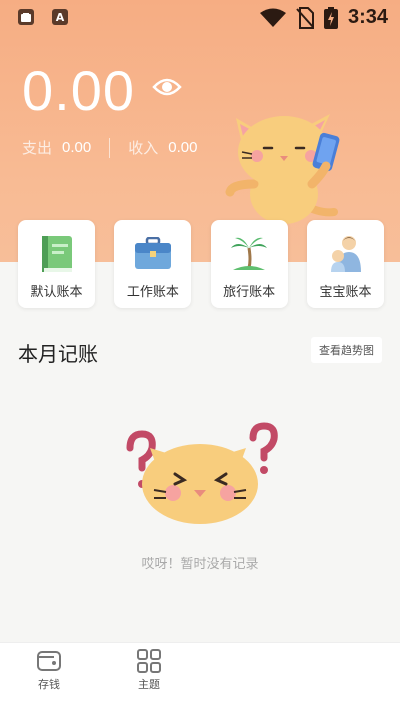 This screenshot has height=701, width=400. What do you see at coordinates (167, 87) in the screenshot?
I see `eye-icon` at bounding box center [167, 87].